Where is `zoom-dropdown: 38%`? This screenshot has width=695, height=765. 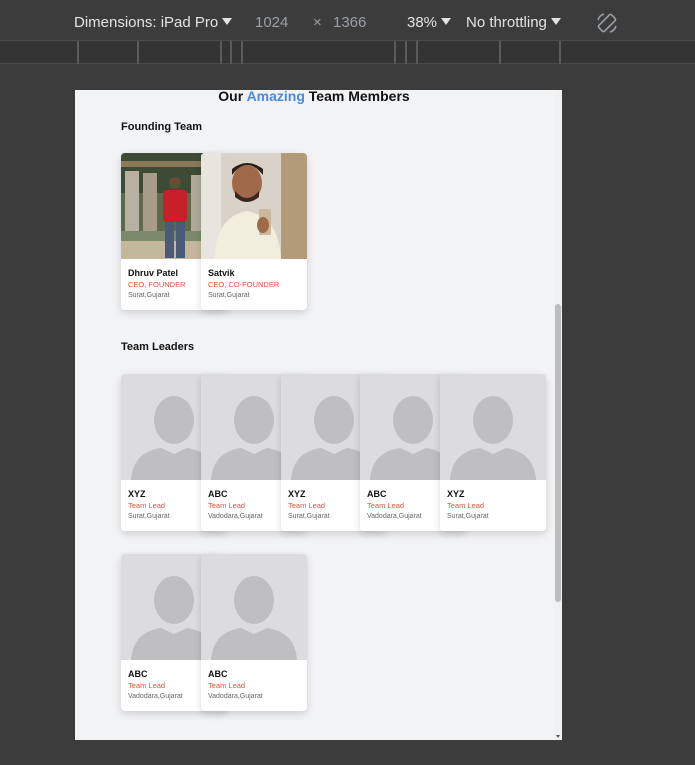 zoom-dropdown: 38% is located at coordinates (429, 23).